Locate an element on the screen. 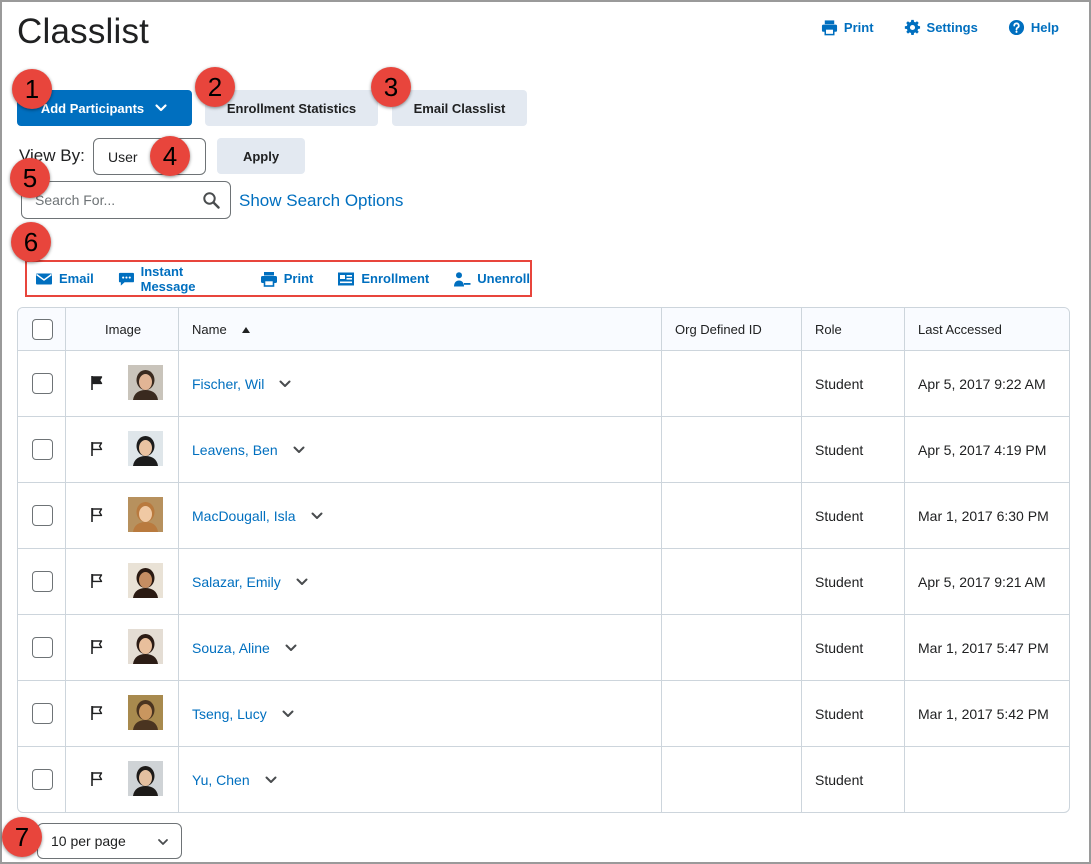 The height and width of the screenshot is (864, 1091). last-accessed-cell: Apr 5, 2017 4:19 PM is located at coordinates (982, 450).